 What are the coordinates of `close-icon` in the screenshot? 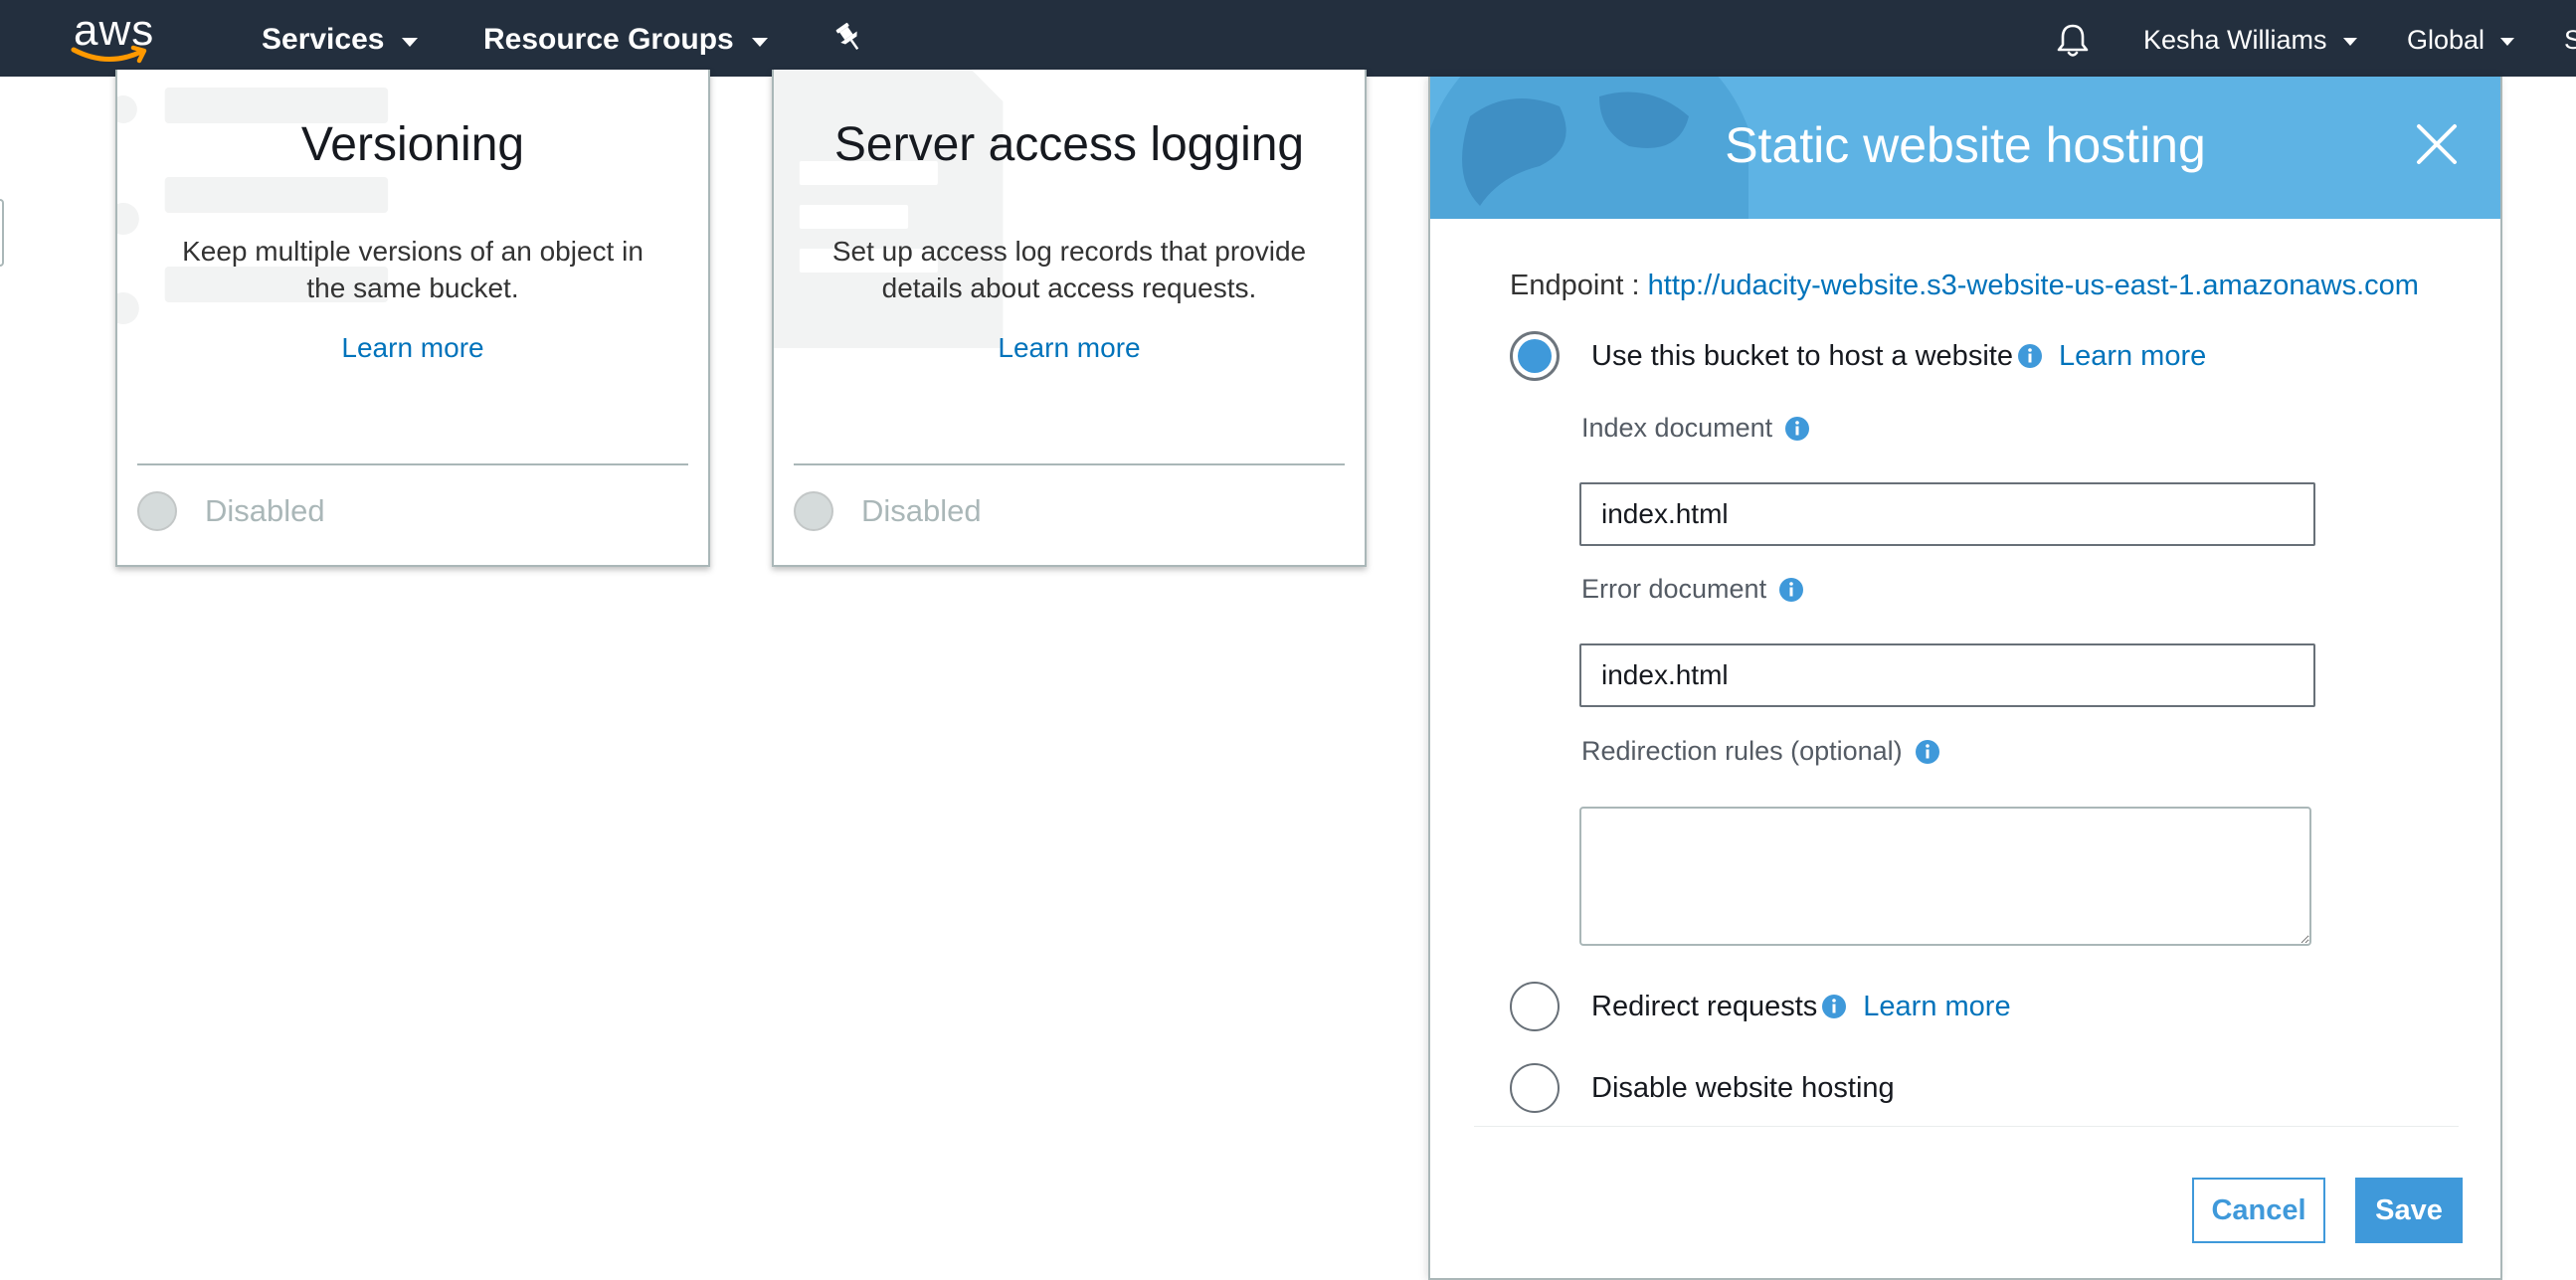 It's located at (2437, 144).